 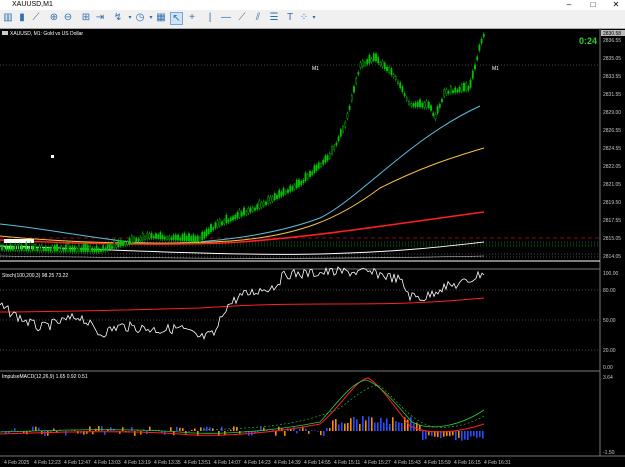 What do you see at coordinates (608, 378) in the screenshot?
I see `macd-level-label: 3.64` at bounding box center [608, 378].